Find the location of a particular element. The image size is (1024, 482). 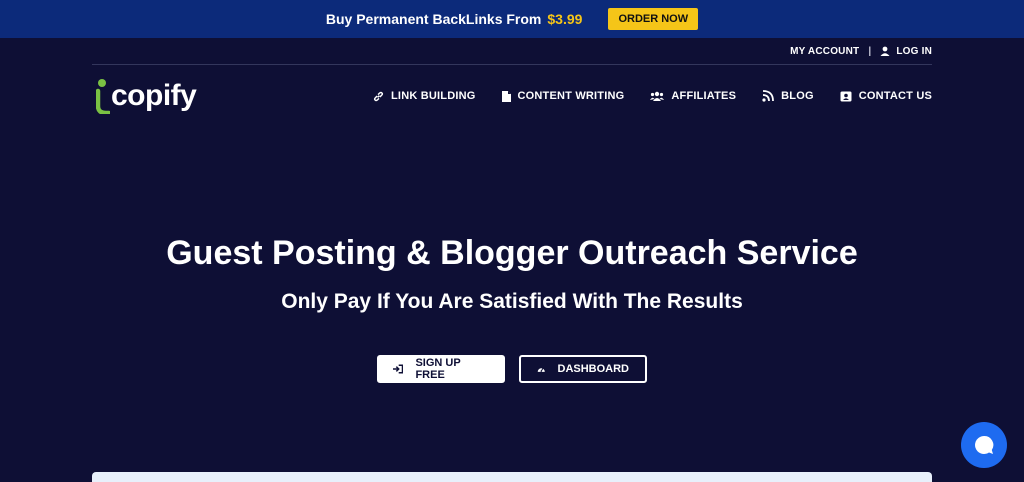

sign-in-icon is located at coordinates (398, 369).